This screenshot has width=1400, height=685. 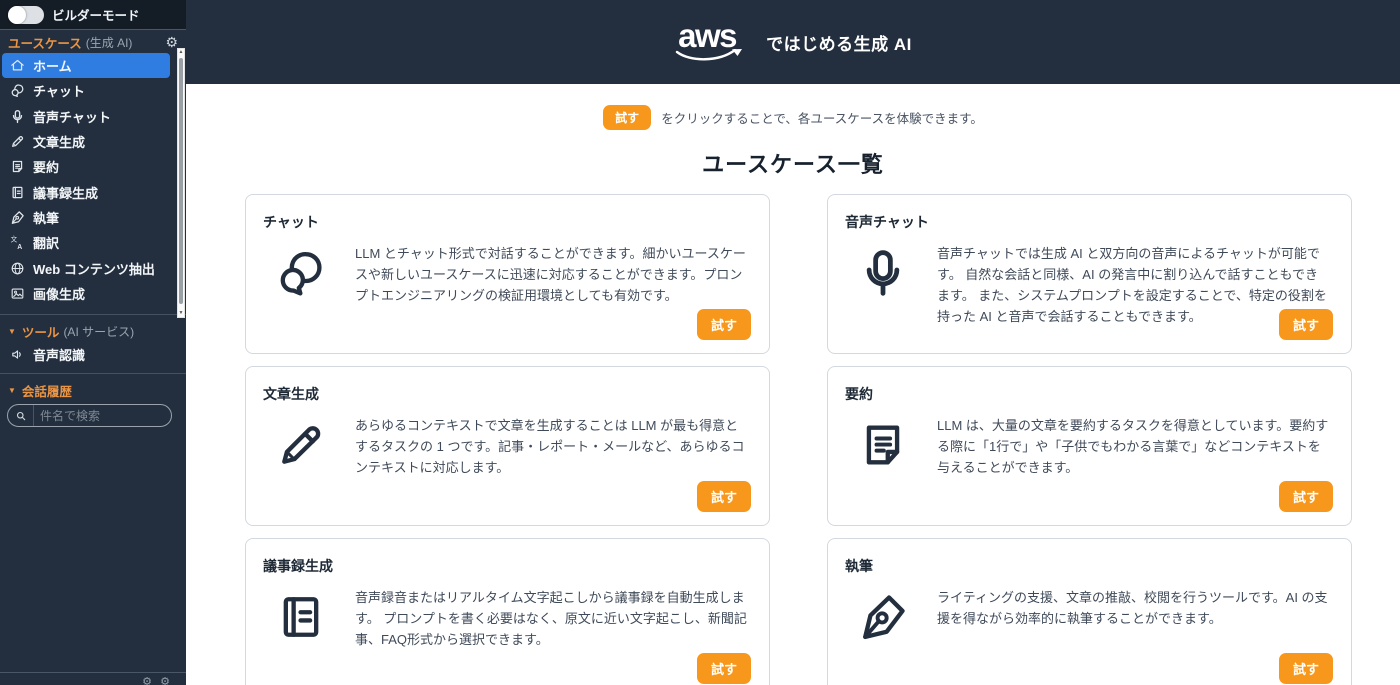 What do you see at coordinates (171, 42) in the screenshot?
I see `gear-icon: ⚙` at bounding box center [171, 42].